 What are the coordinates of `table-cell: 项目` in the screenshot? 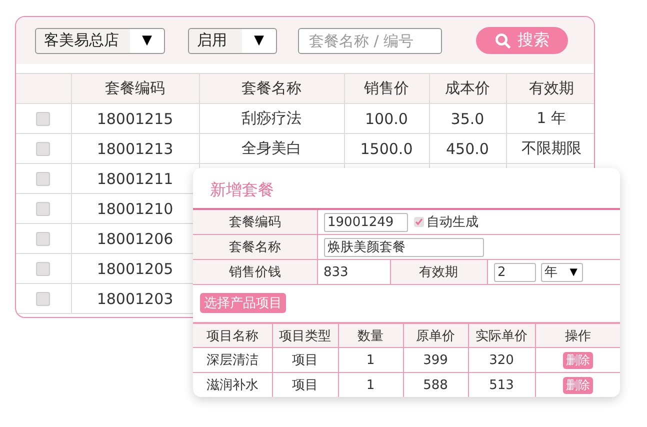 It's located at (305, 360).